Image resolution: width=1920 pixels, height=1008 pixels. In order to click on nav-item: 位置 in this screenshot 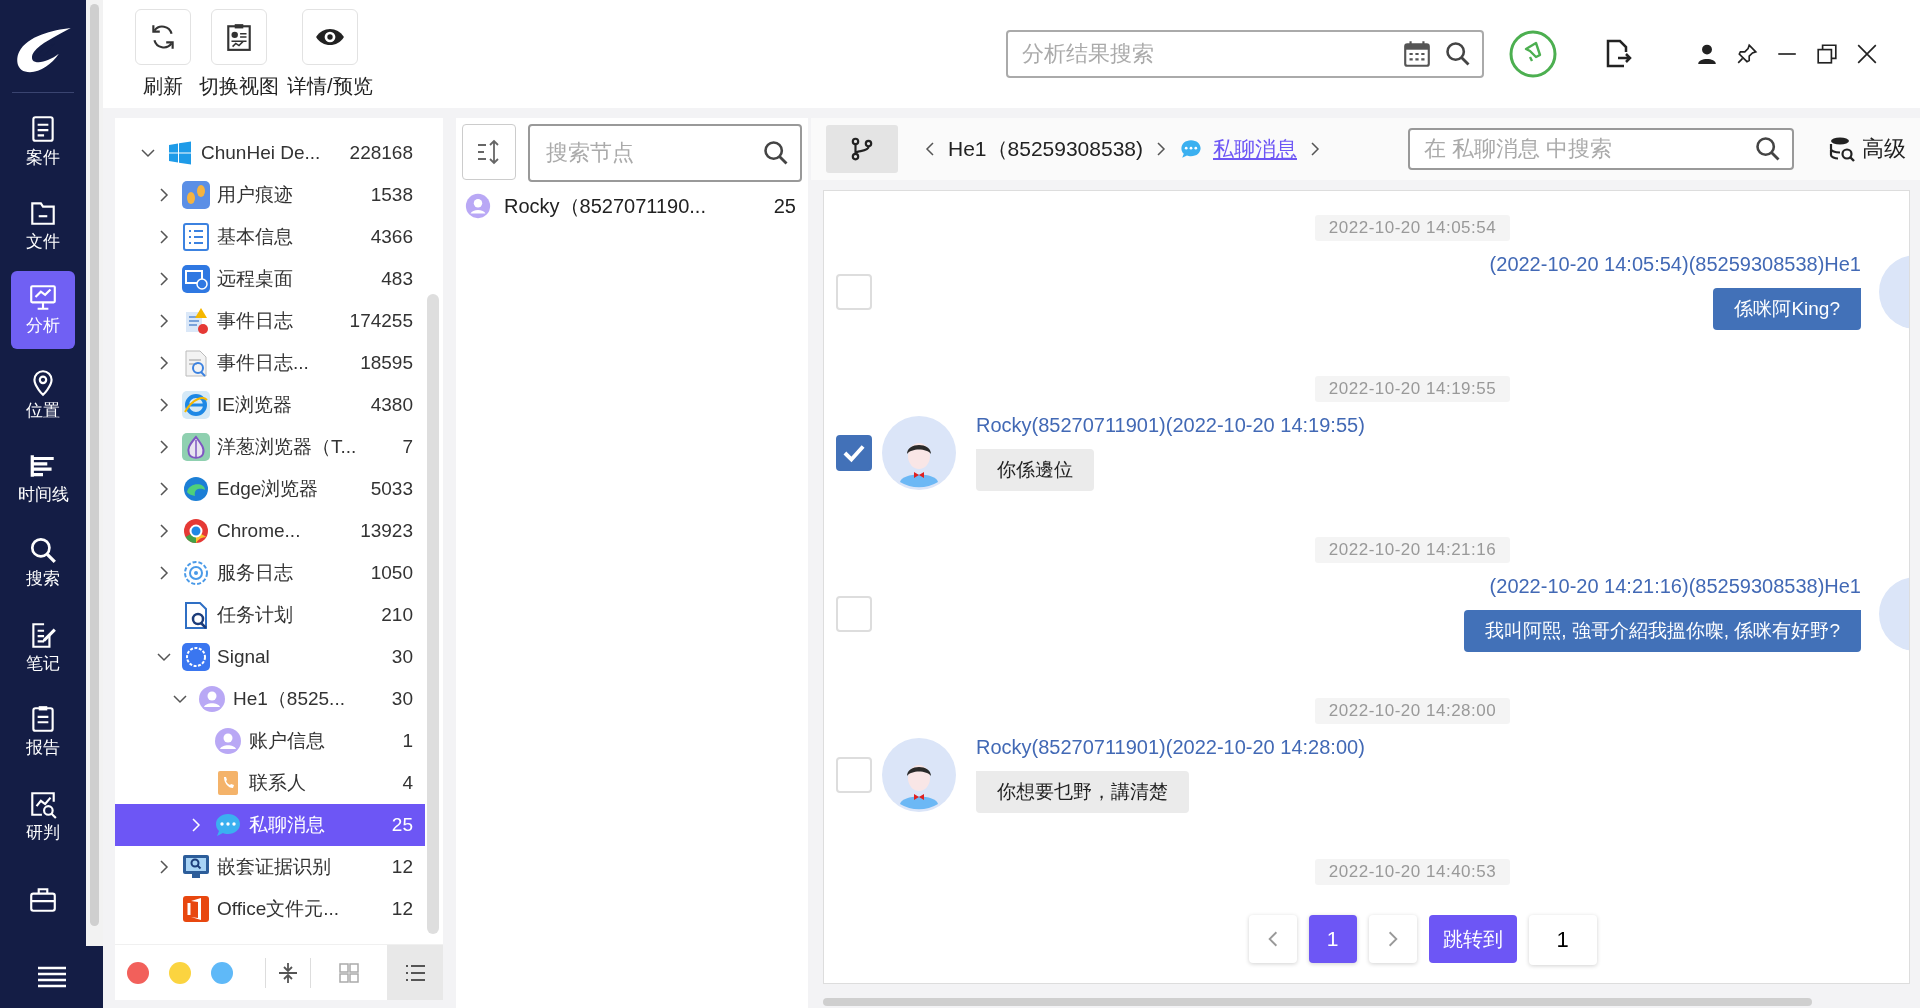, I will do `click(43, 394)`.